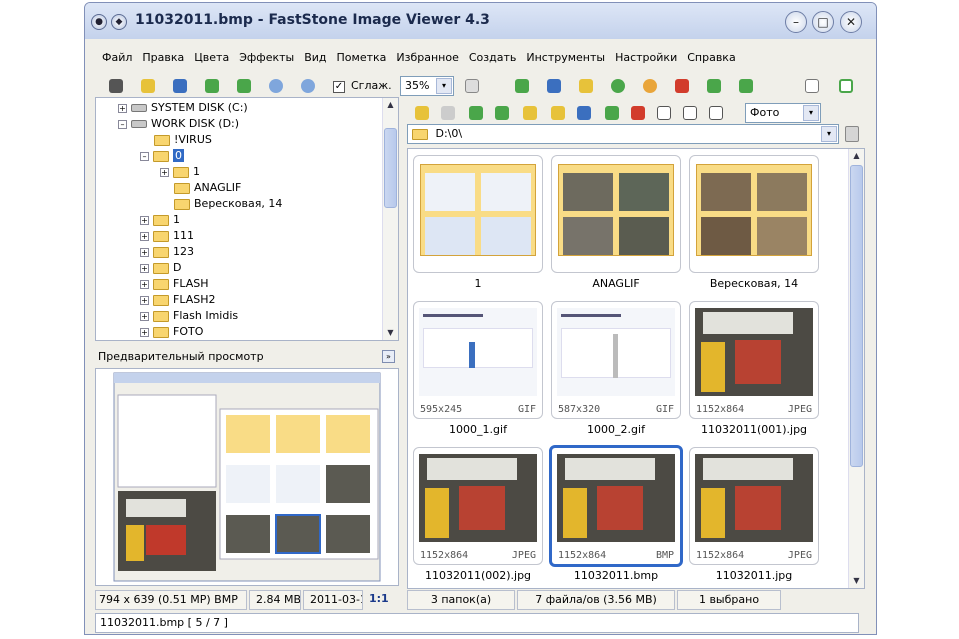 The height and width of the screenshot is (639, 959). Describe the element at coordinates (565, 58) in the screenshot. I see `menu-tools: Инструменты` at that location.